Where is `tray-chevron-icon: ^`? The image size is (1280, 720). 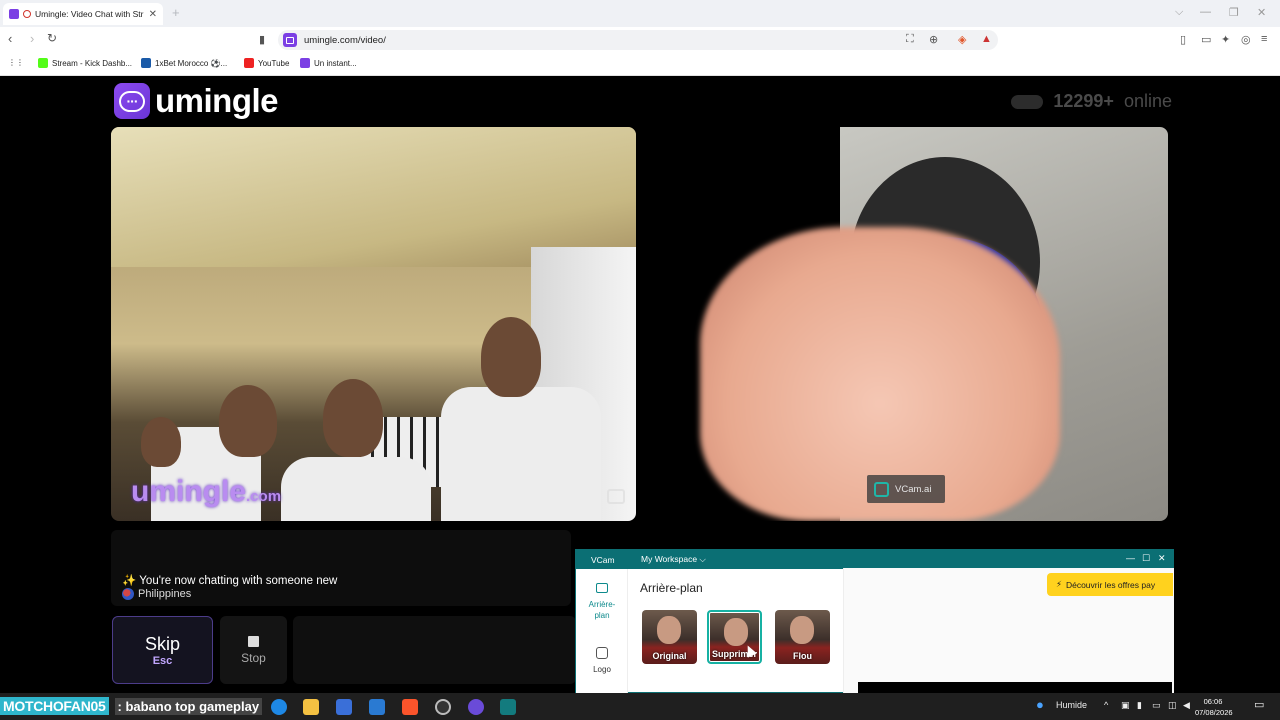
tray-chevron-icon: ^ is located at coordinates (1106, 705).